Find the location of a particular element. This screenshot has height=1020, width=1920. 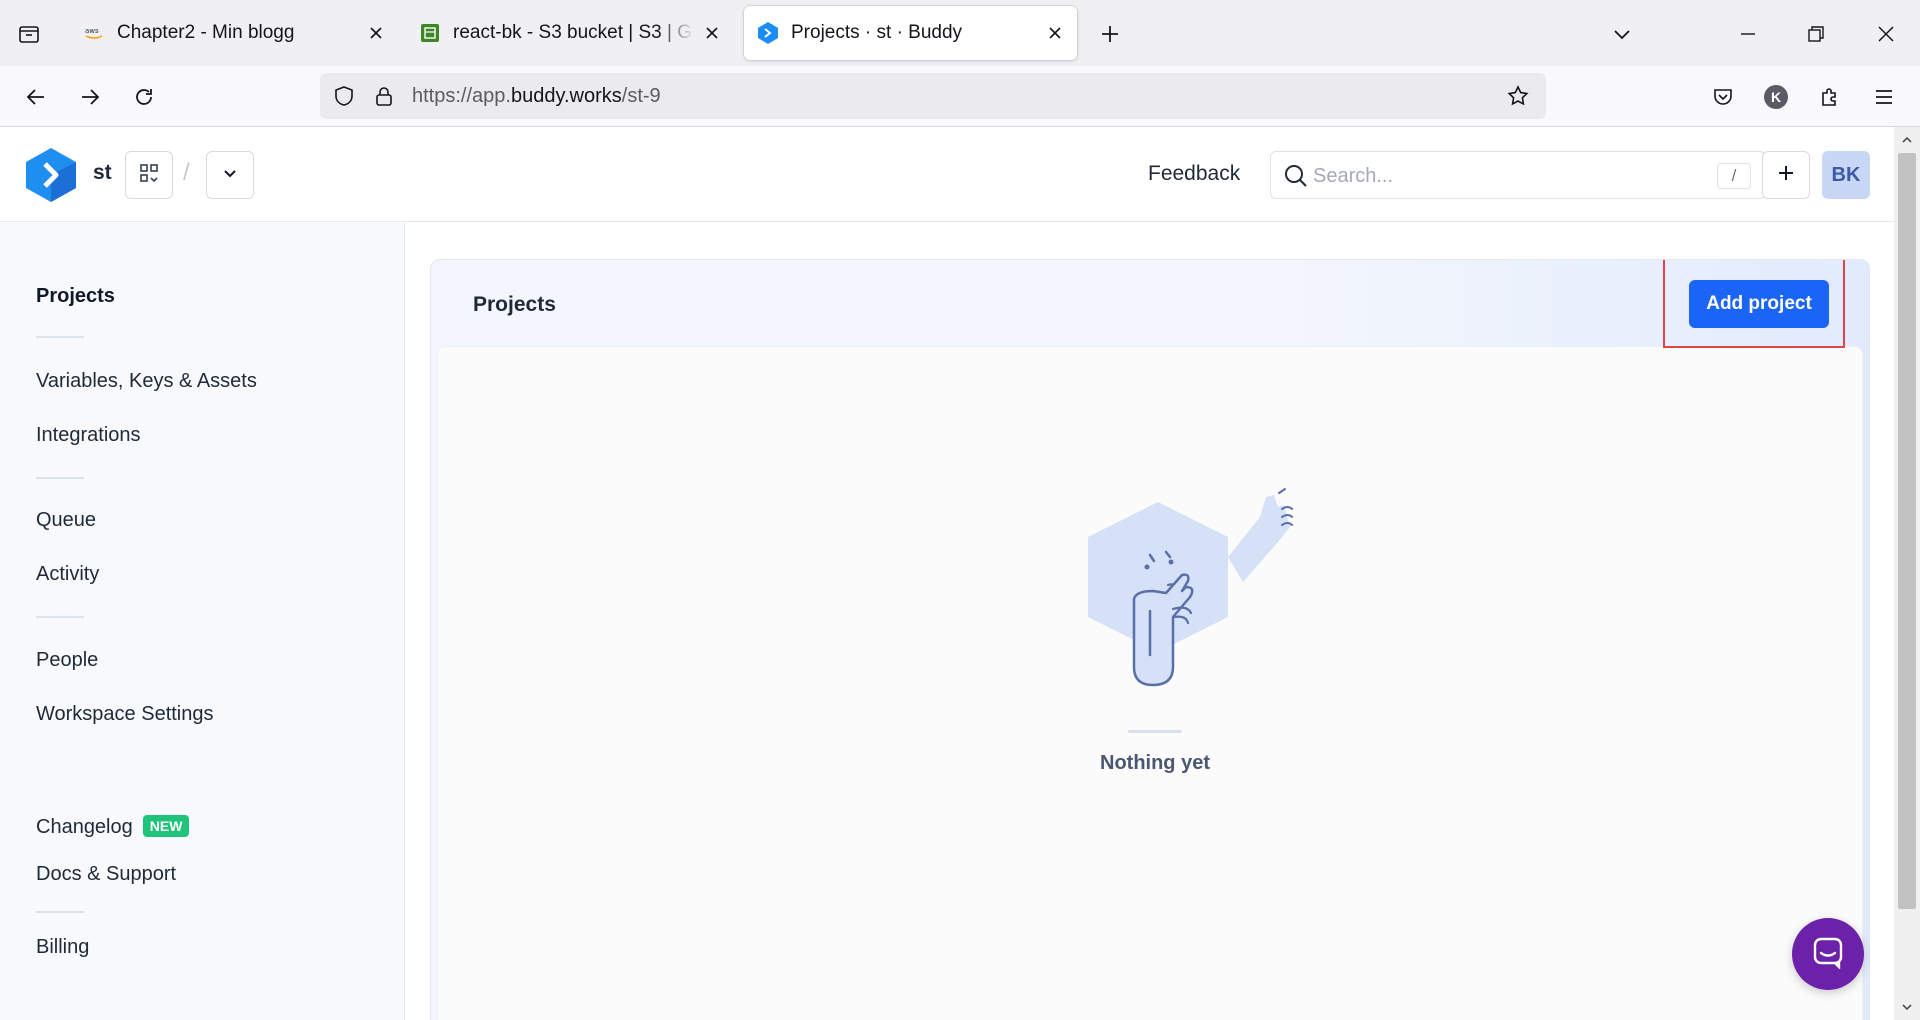

search-icon is located at coordinates (1296, 176).